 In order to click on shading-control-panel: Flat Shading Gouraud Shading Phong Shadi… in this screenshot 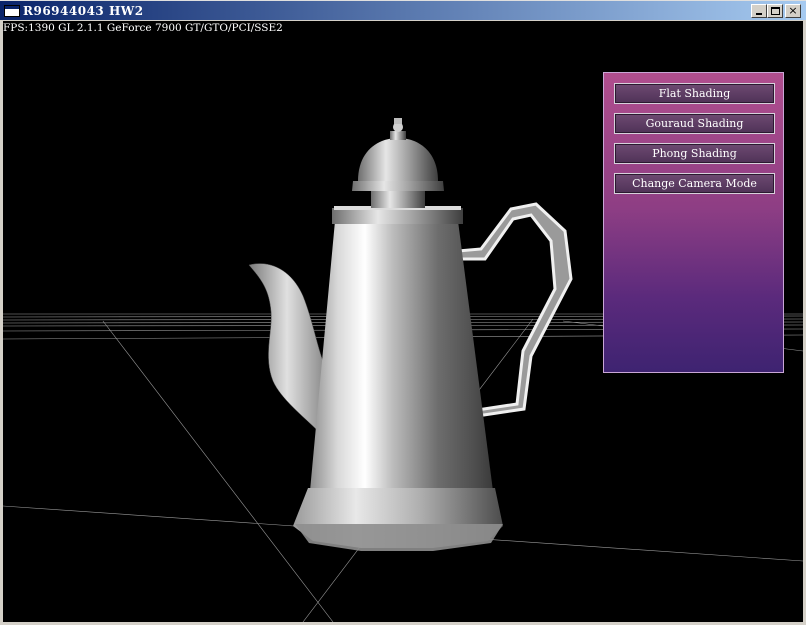, I will do `click(693, 222)`.